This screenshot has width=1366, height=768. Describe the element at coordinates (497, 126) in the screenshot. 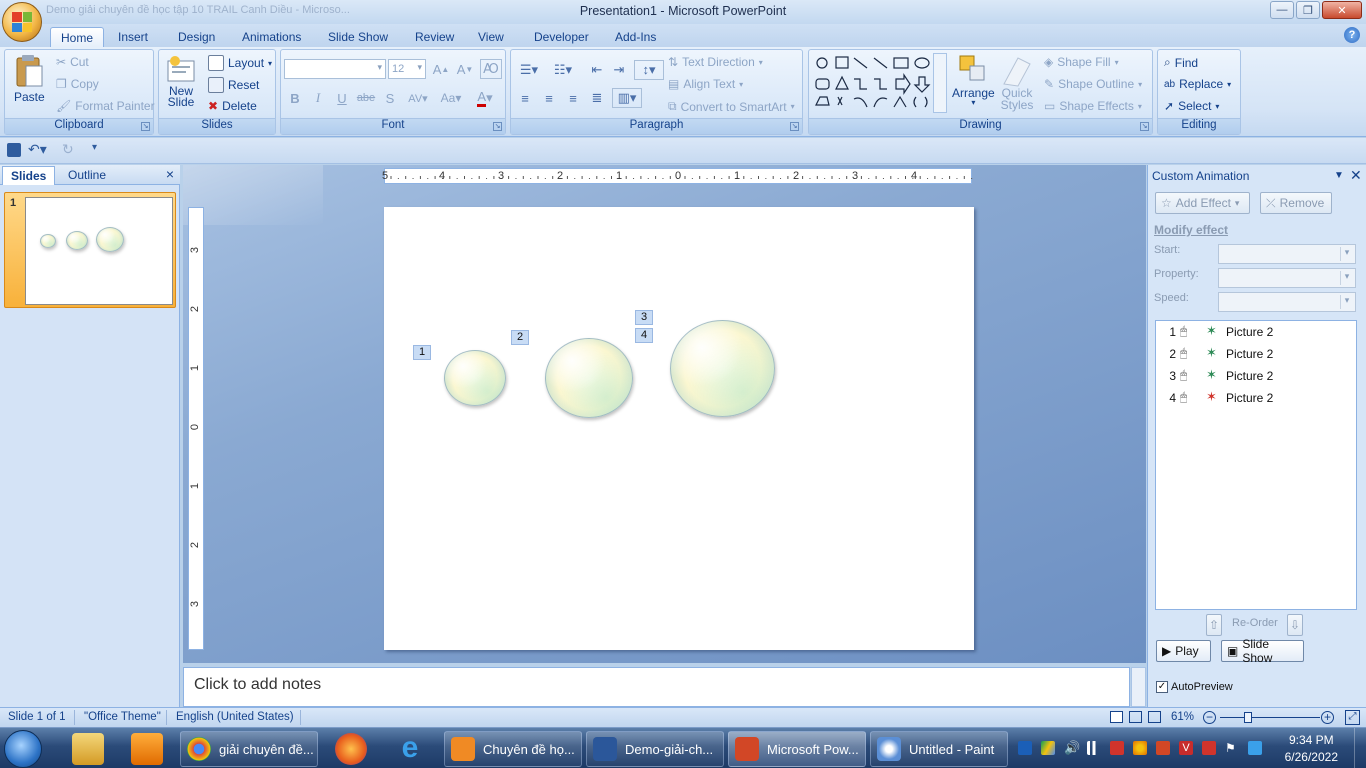

I see `font-launcher-icon: ↘` at that location.